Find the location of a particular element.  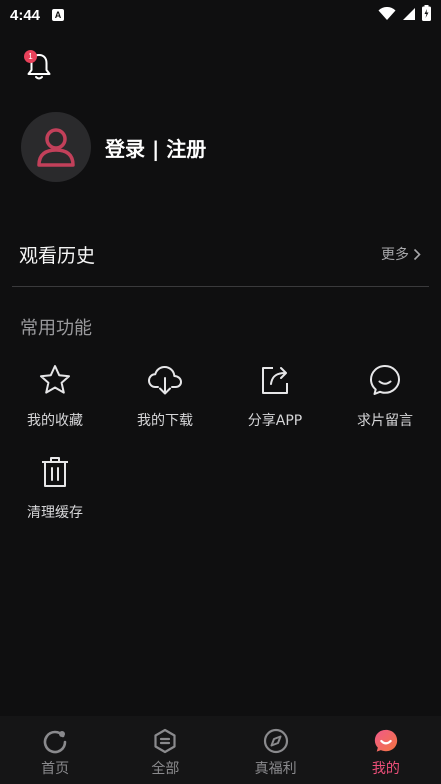

downloads-button: 我的下载 is located at coordinates (165, 396).